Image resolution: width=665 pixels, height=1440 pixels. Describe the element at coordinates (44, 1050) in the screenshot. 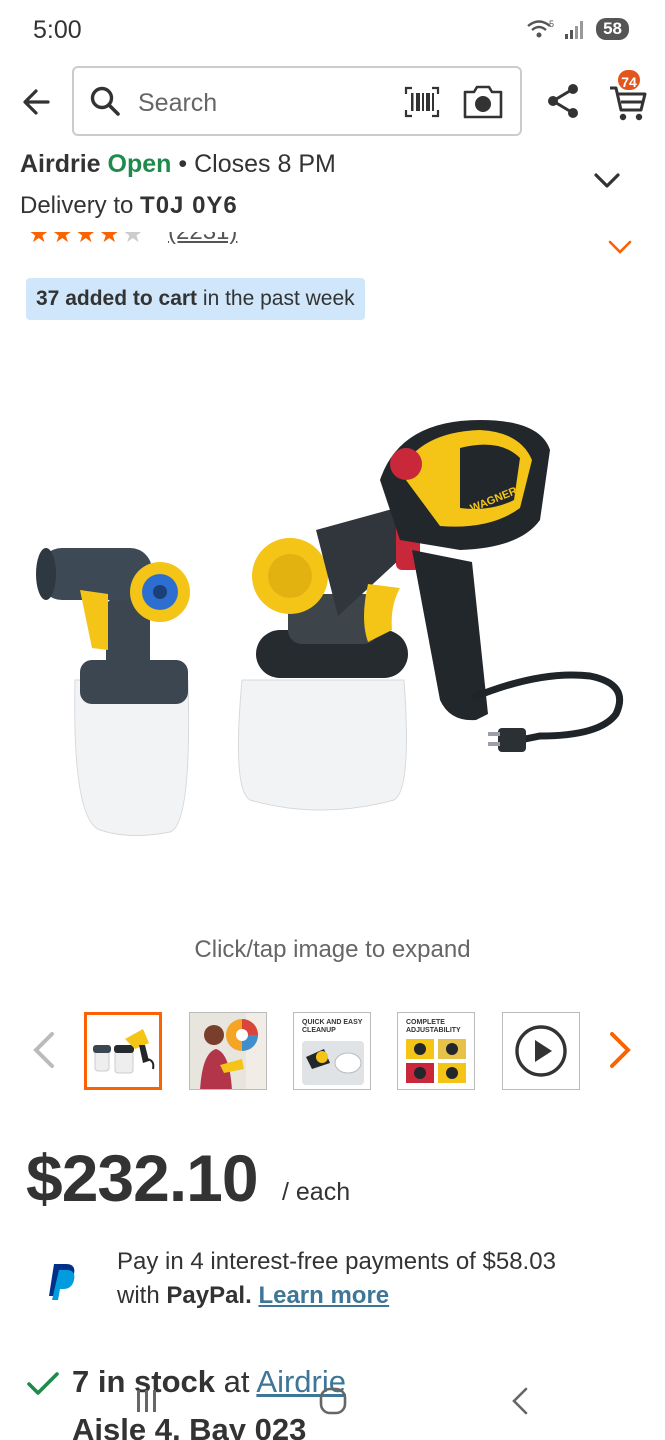

I see `chevron-left-icon` at that location.